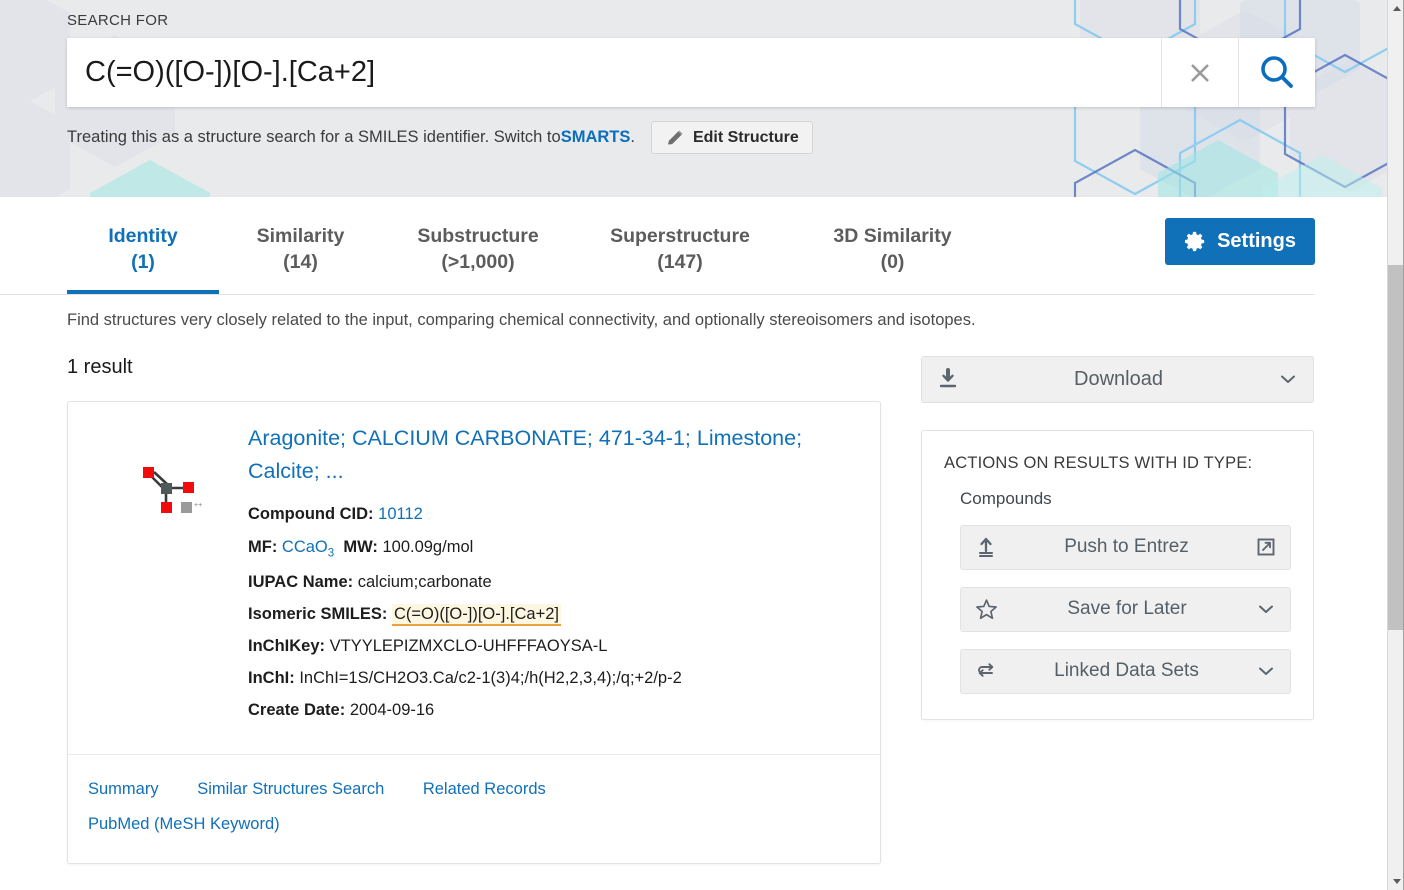 The image size is (1404, 890). I want to click on link-similar-structures-search: Similar Structures Search, so click(290, 789).